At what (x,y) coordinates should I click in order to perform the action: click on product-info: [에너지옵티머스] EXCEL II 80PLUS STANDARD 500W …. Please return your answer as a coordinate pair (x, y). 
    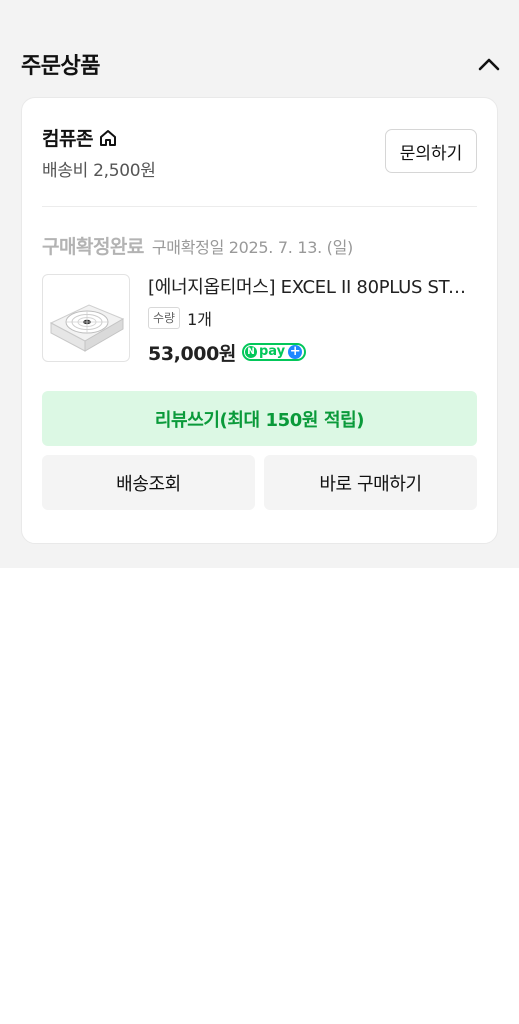
    Looking at the image, I should click on (313, 319).